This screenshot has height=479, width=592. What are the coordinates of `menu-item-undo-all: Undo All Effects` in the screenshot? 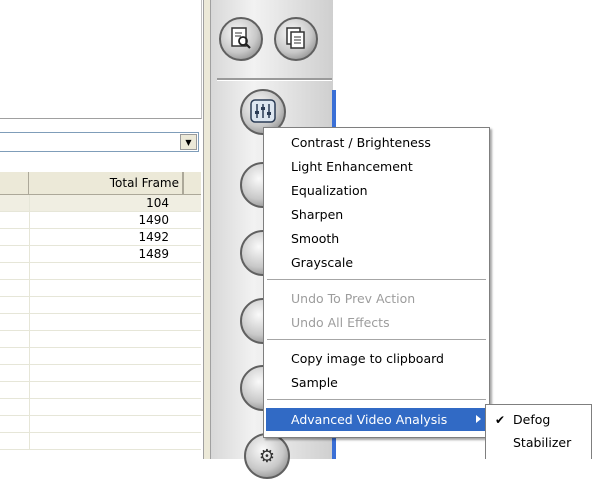 It's located at (340, 322).